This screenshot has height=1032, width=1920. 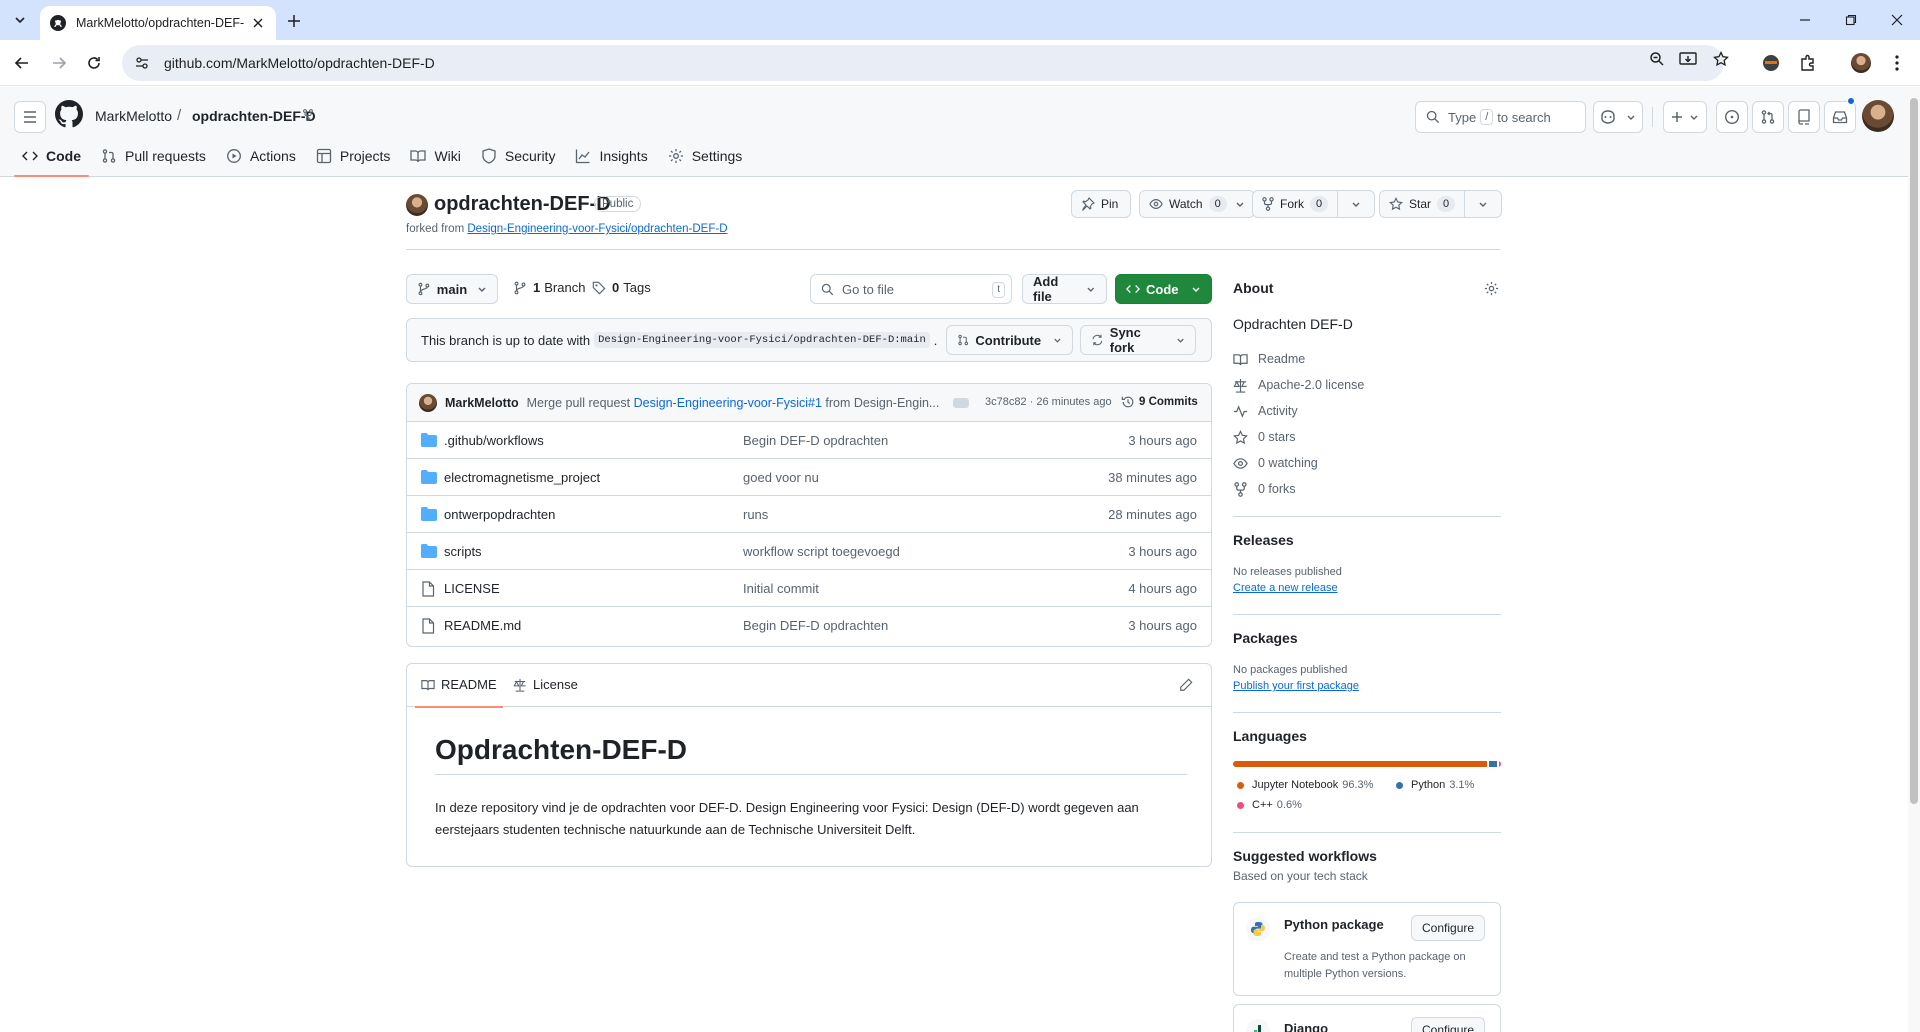 What do you see at coordinates (728, 403) in the screenshot?
I see `commit-pr-link: Design-Engineering-voor-Fysici#1` at bounding box center [728, 403].